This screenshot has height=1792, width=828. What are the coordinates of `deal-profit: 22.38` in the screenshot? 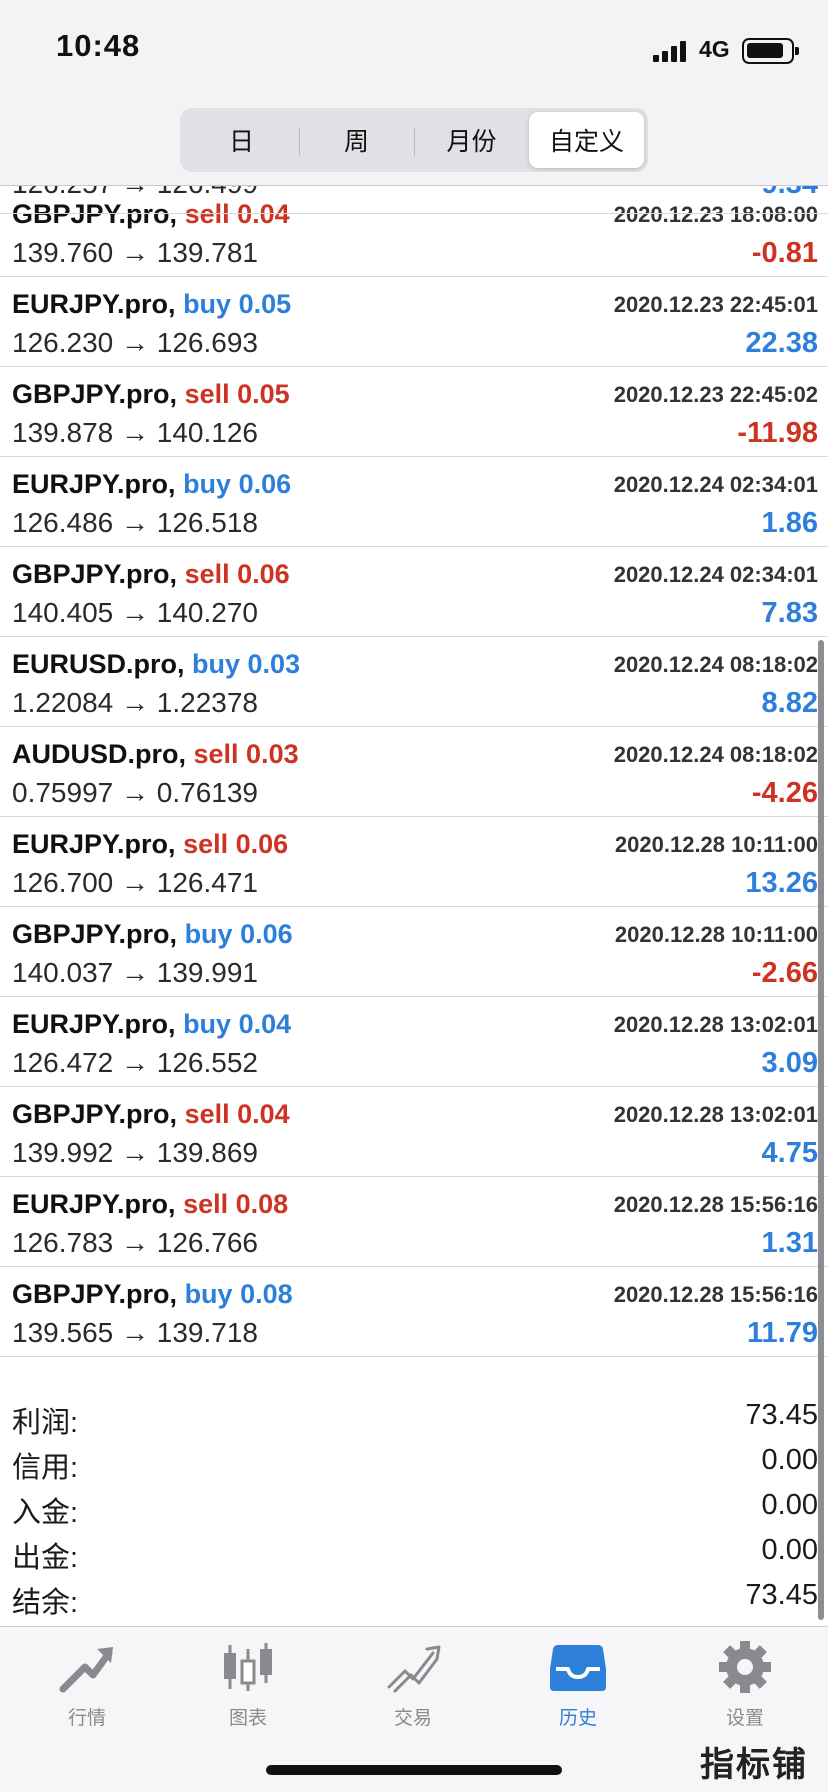 It's located at (781, 343).